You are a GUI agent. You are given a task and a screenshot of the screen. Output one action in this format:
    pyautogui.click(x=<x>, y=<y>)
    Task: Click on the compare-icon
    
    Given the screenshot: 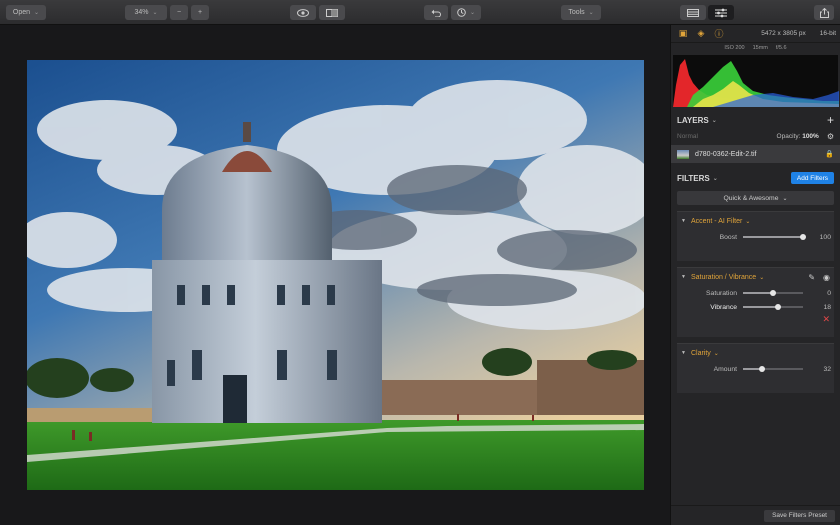 What is the action you would take?
    pyautogui.click(x=332, y=12)
    